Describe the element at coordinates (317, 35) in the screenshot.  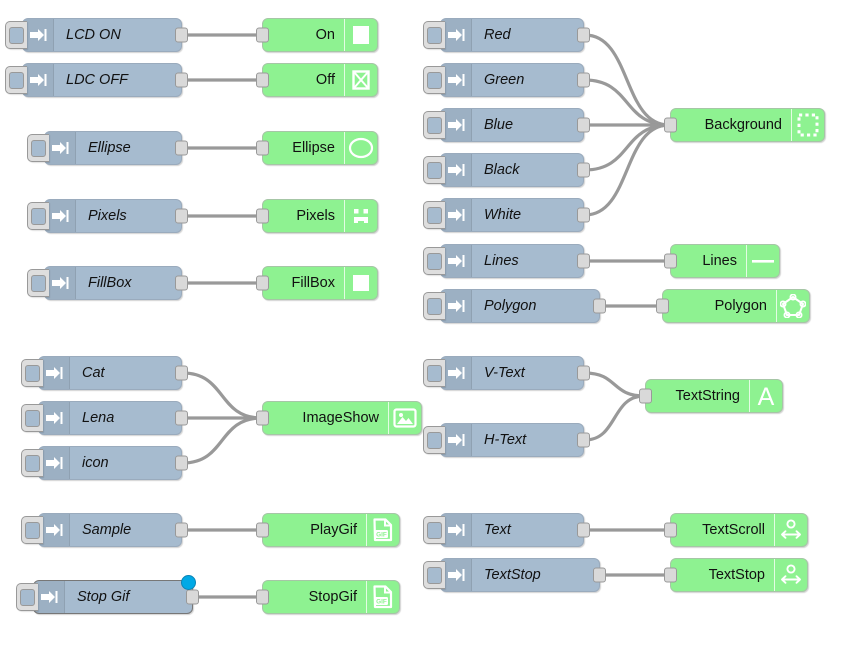
I see `output-node-on: On` at that location.